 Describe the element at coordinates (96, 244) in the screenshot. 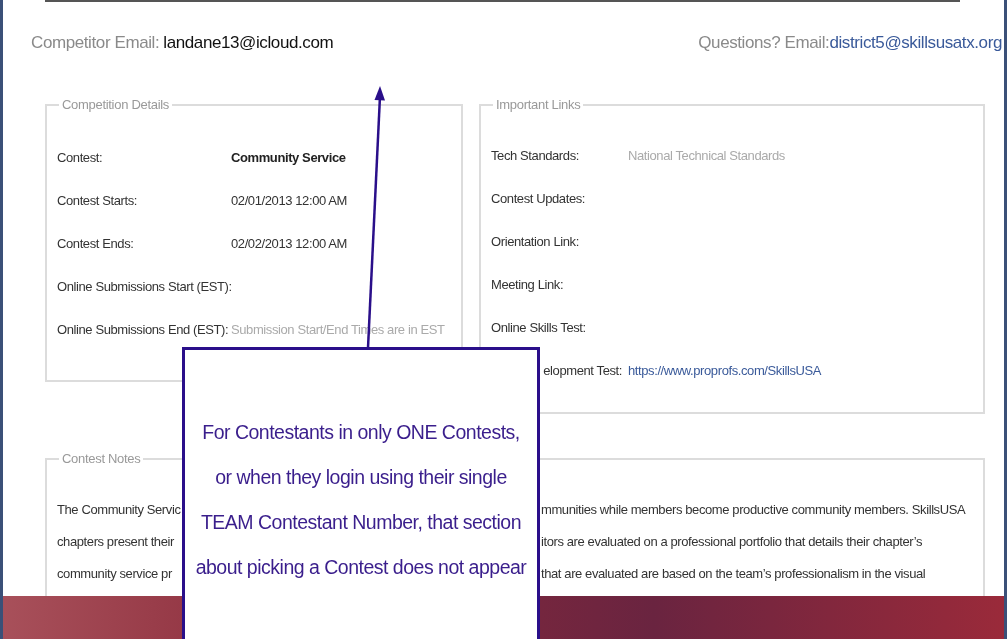

I see `field-label: Contest Ends:` at that location.